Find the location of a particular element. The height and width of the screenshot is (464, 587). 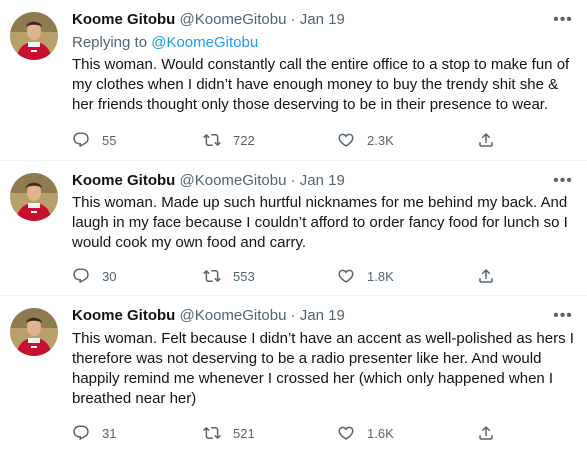

reply-count: 30 is located at coordinates (109, 276).